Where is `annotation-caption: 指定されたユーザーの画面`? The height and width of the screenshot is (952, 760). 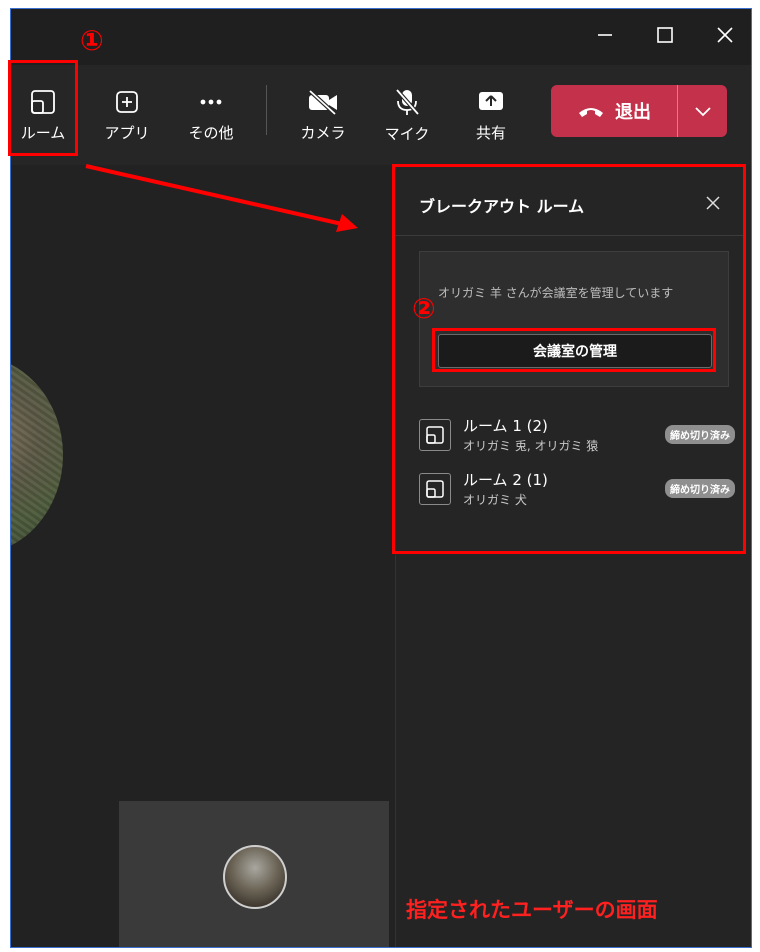 annotation-caption: 指定されたユーザーの画面 is located at coordinates (532, 910).